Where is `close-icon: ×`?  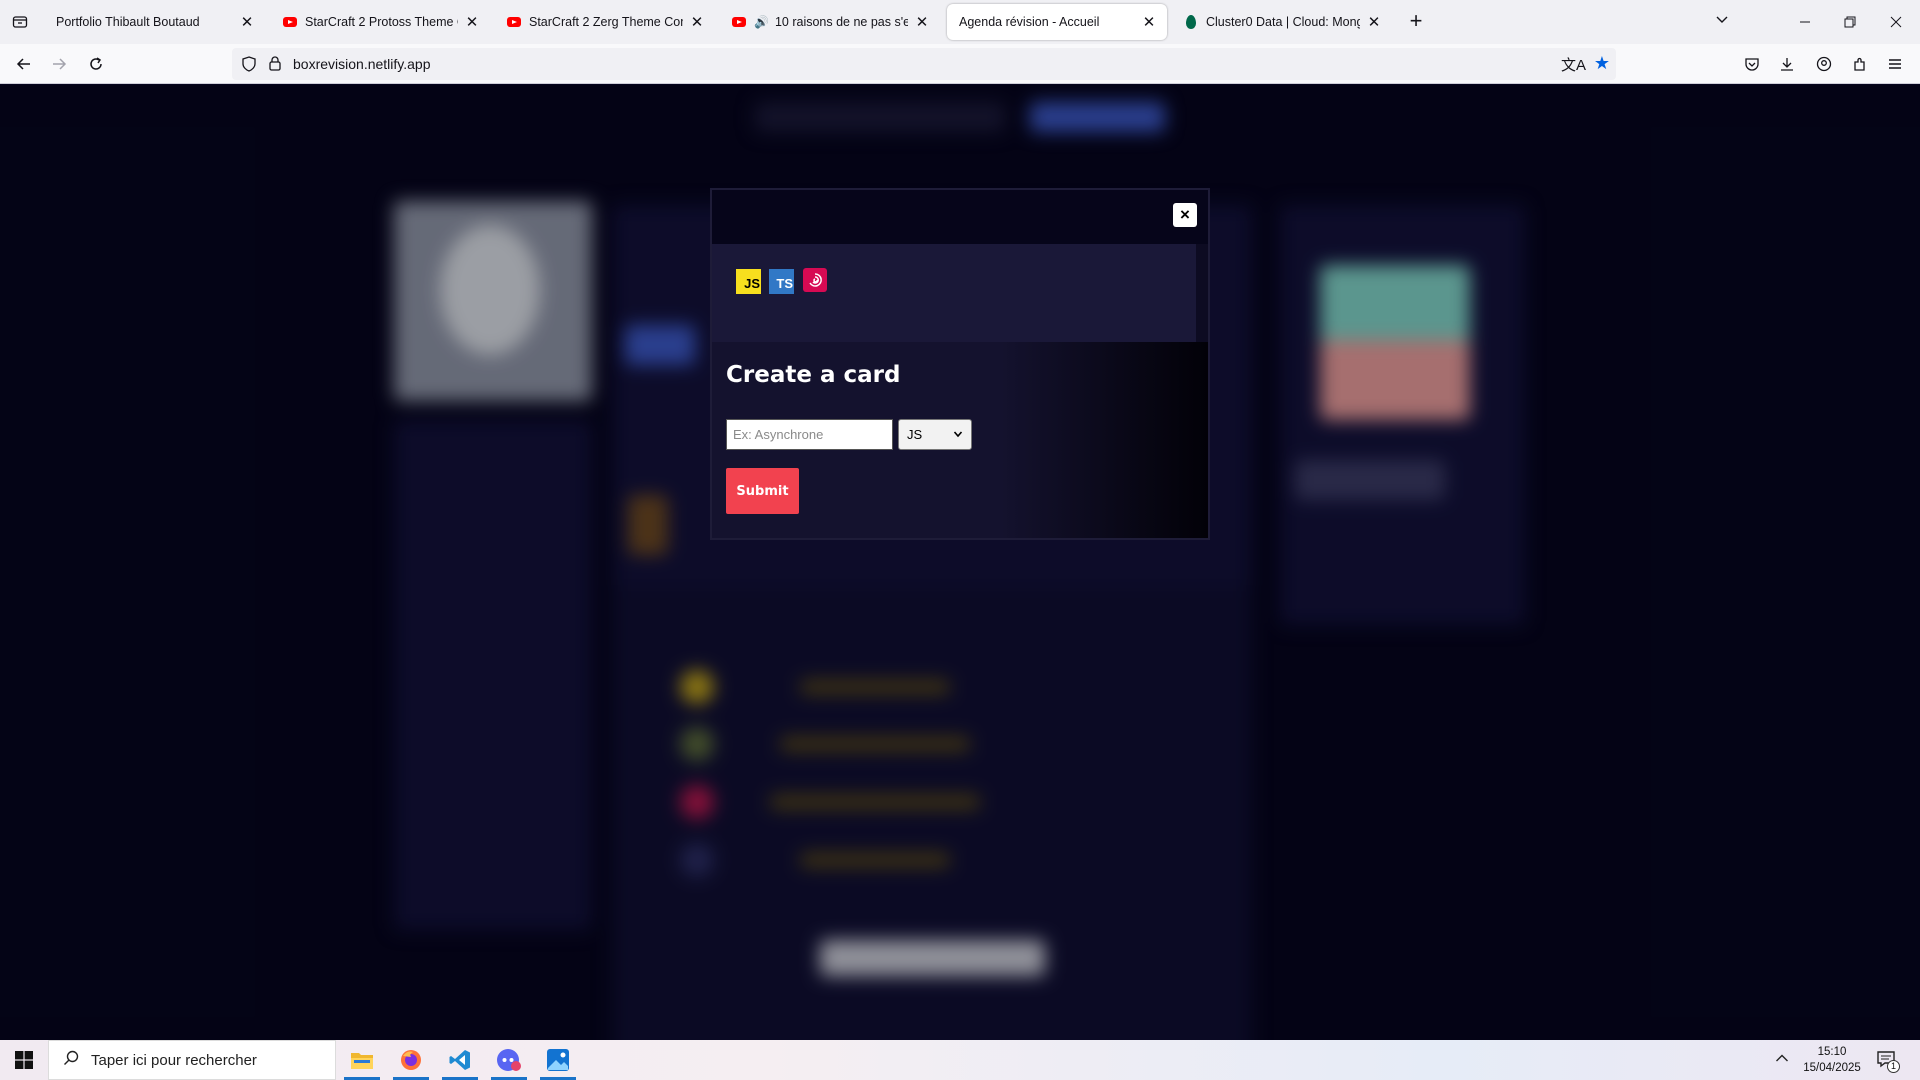
close-icon: × is located at coordinates (1185, 215).